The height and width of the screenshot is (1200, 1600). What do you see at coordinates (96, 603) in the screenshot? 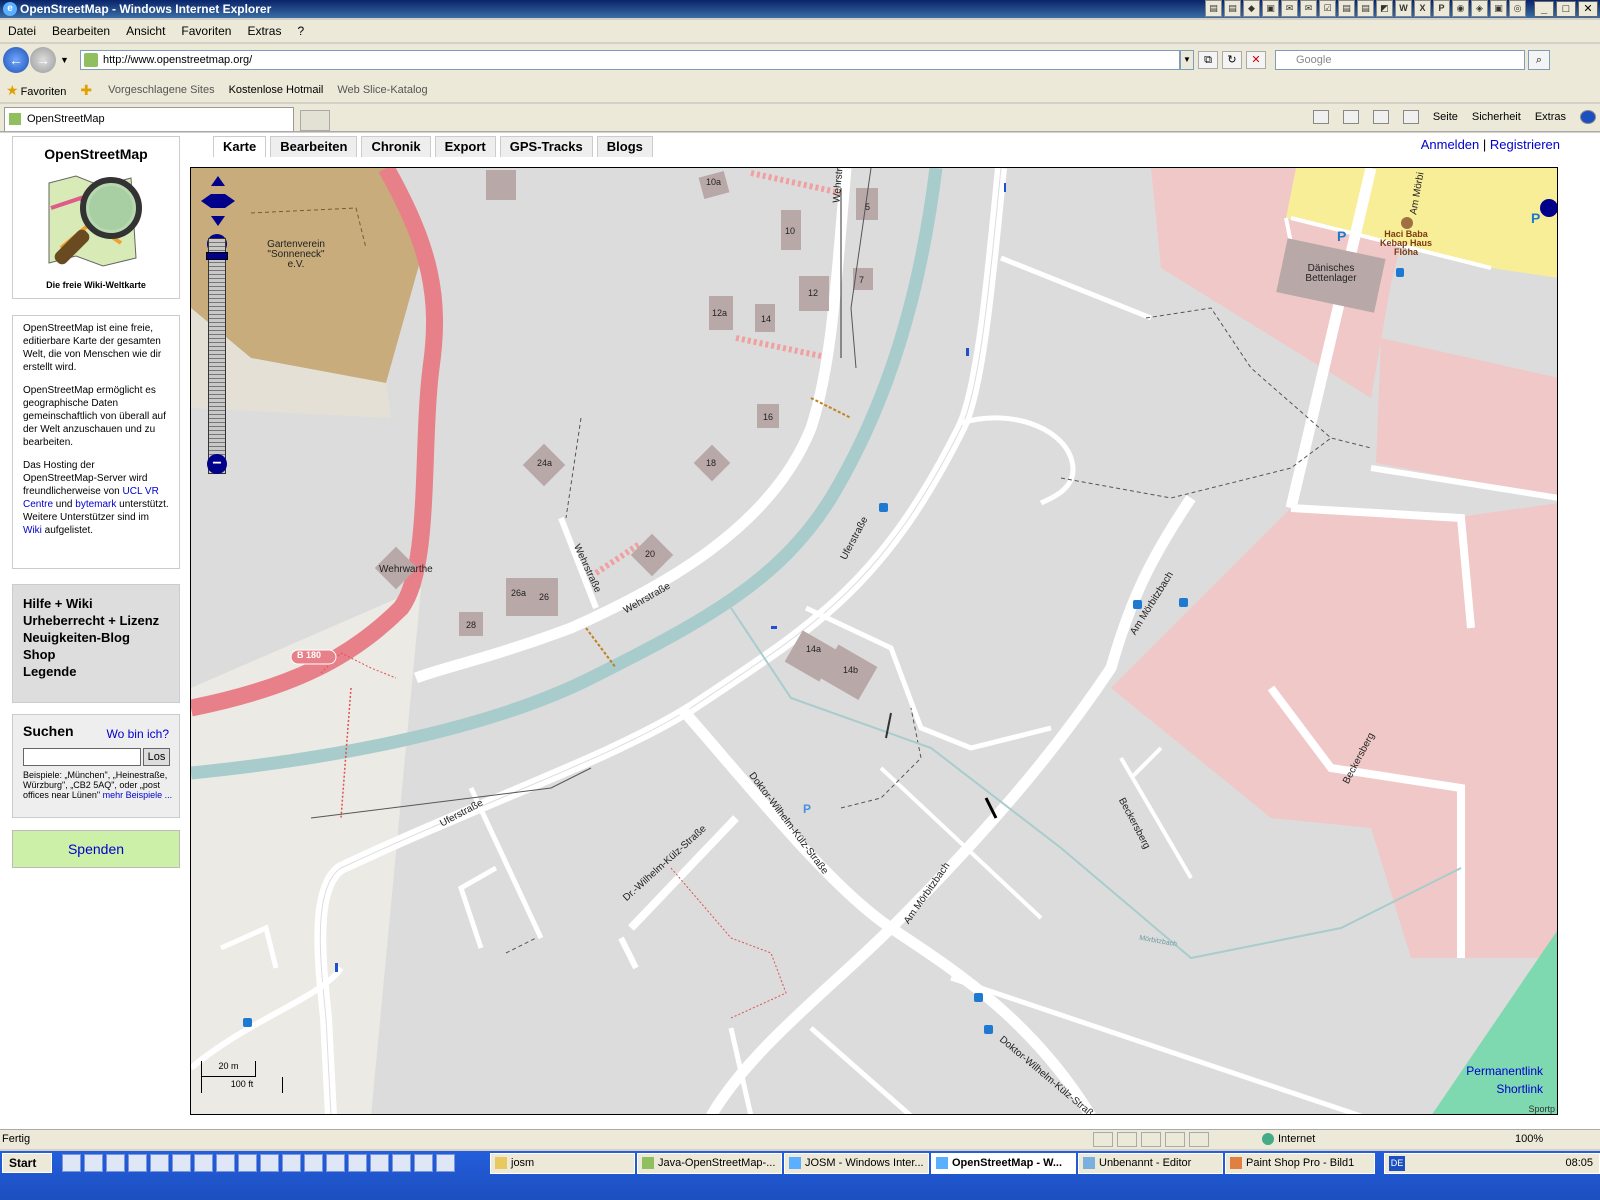
I see `help-wiki-link: Hilfe + Wiki` at bounding box center [96, 603].